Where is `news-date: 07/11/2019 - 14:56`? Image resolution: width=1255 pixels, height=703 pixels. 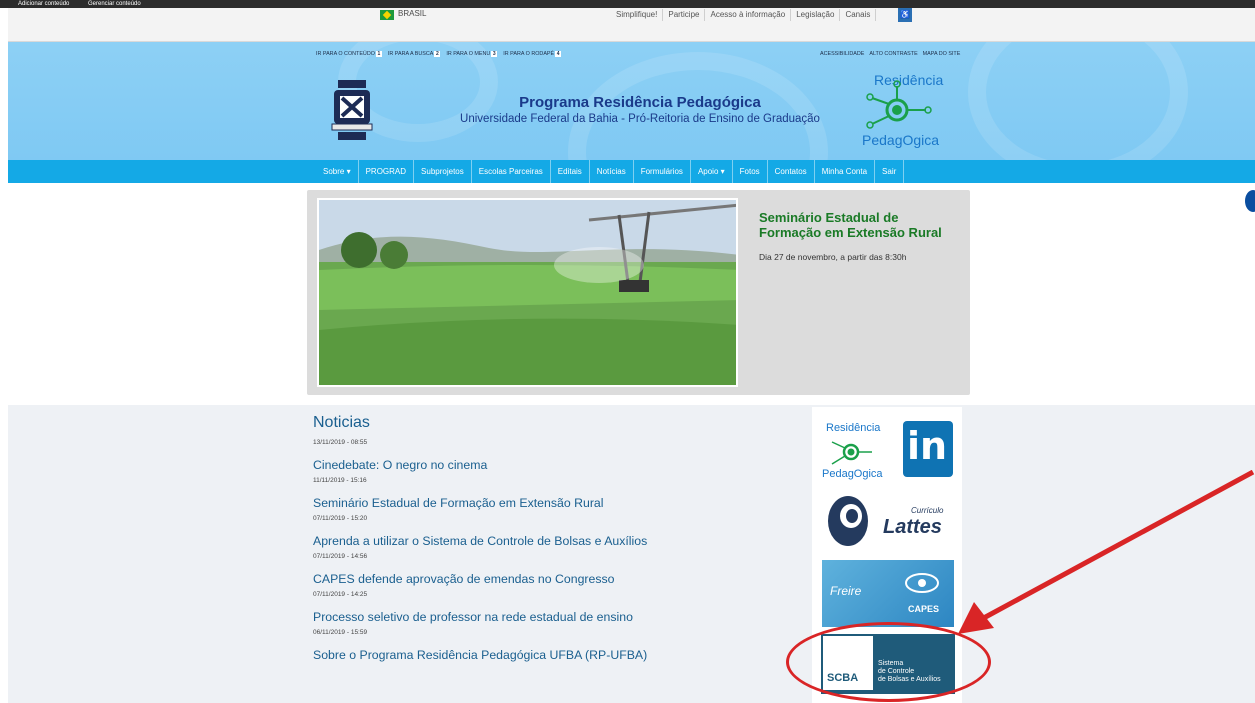
news-date: 07/11/2019 - 14:56 is located at coordinates (340, 556).